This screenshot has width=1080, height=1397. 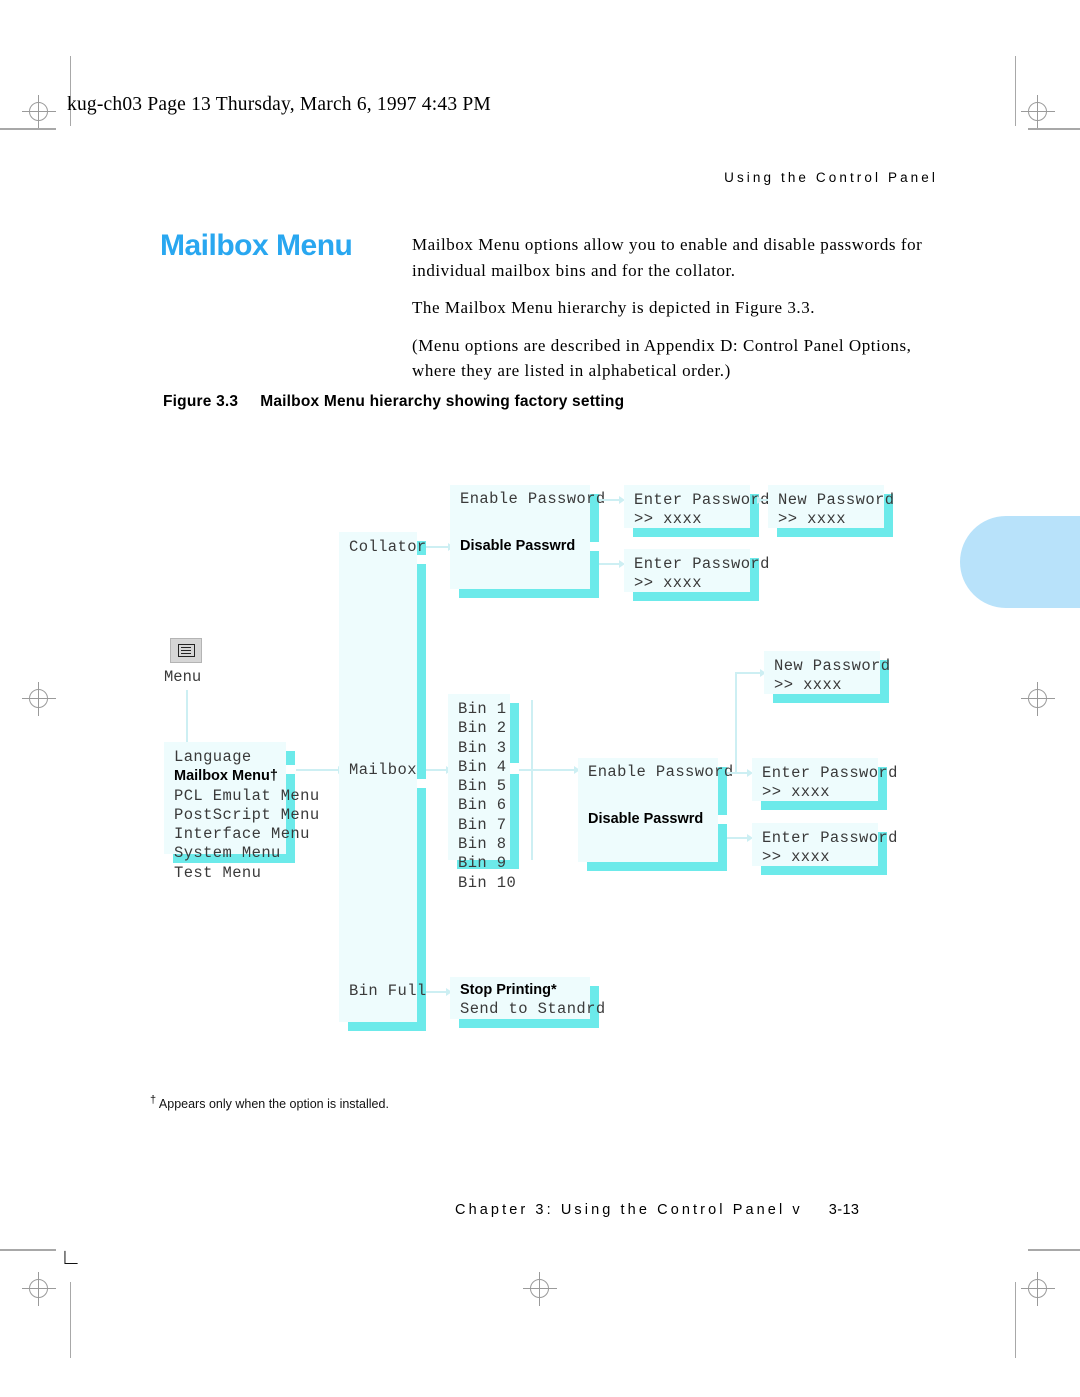 I want to click on menu-item-system: System Menu, so click(x=227, y=853).